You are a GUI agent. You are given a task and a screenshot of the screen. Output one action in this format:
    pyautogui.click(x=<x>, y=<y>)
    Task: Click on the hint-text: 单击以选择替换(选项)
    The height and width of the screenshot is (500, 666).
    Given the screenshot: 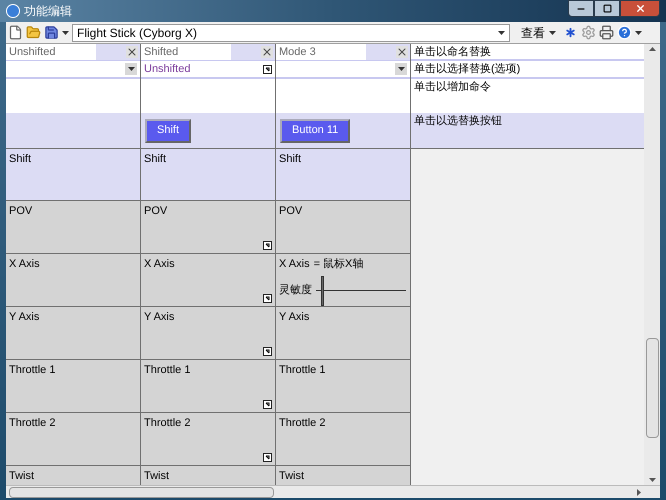 What is the action you would take?
    pyautogui.click(x=467, y=69)
    